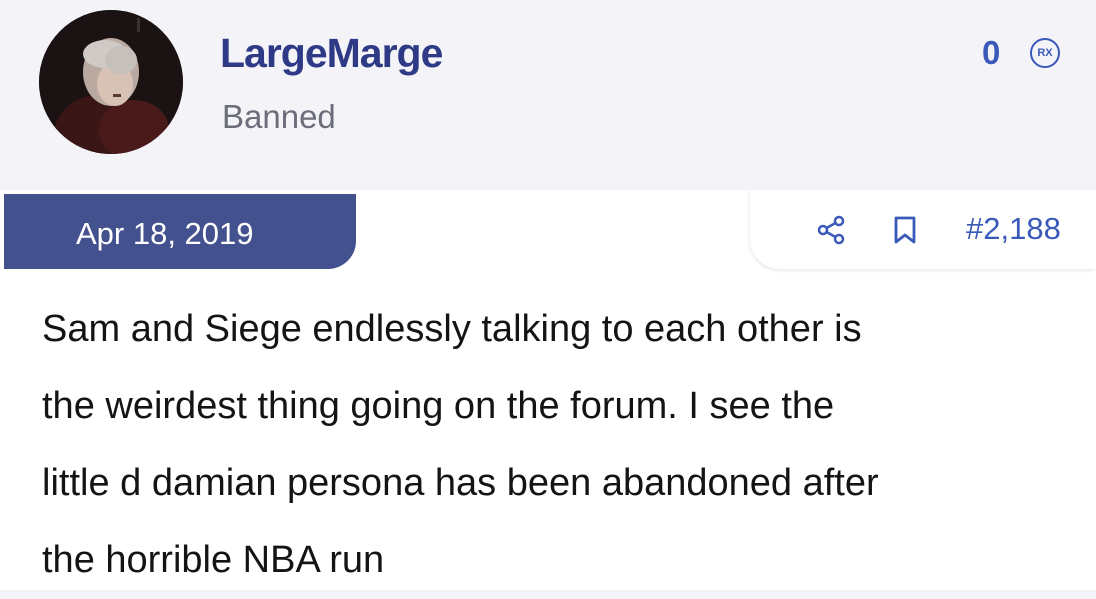 Image resolution: width=1096 pixels, height=599 pixels. I want to click on rx-icon: RX, so click(1045, 53).